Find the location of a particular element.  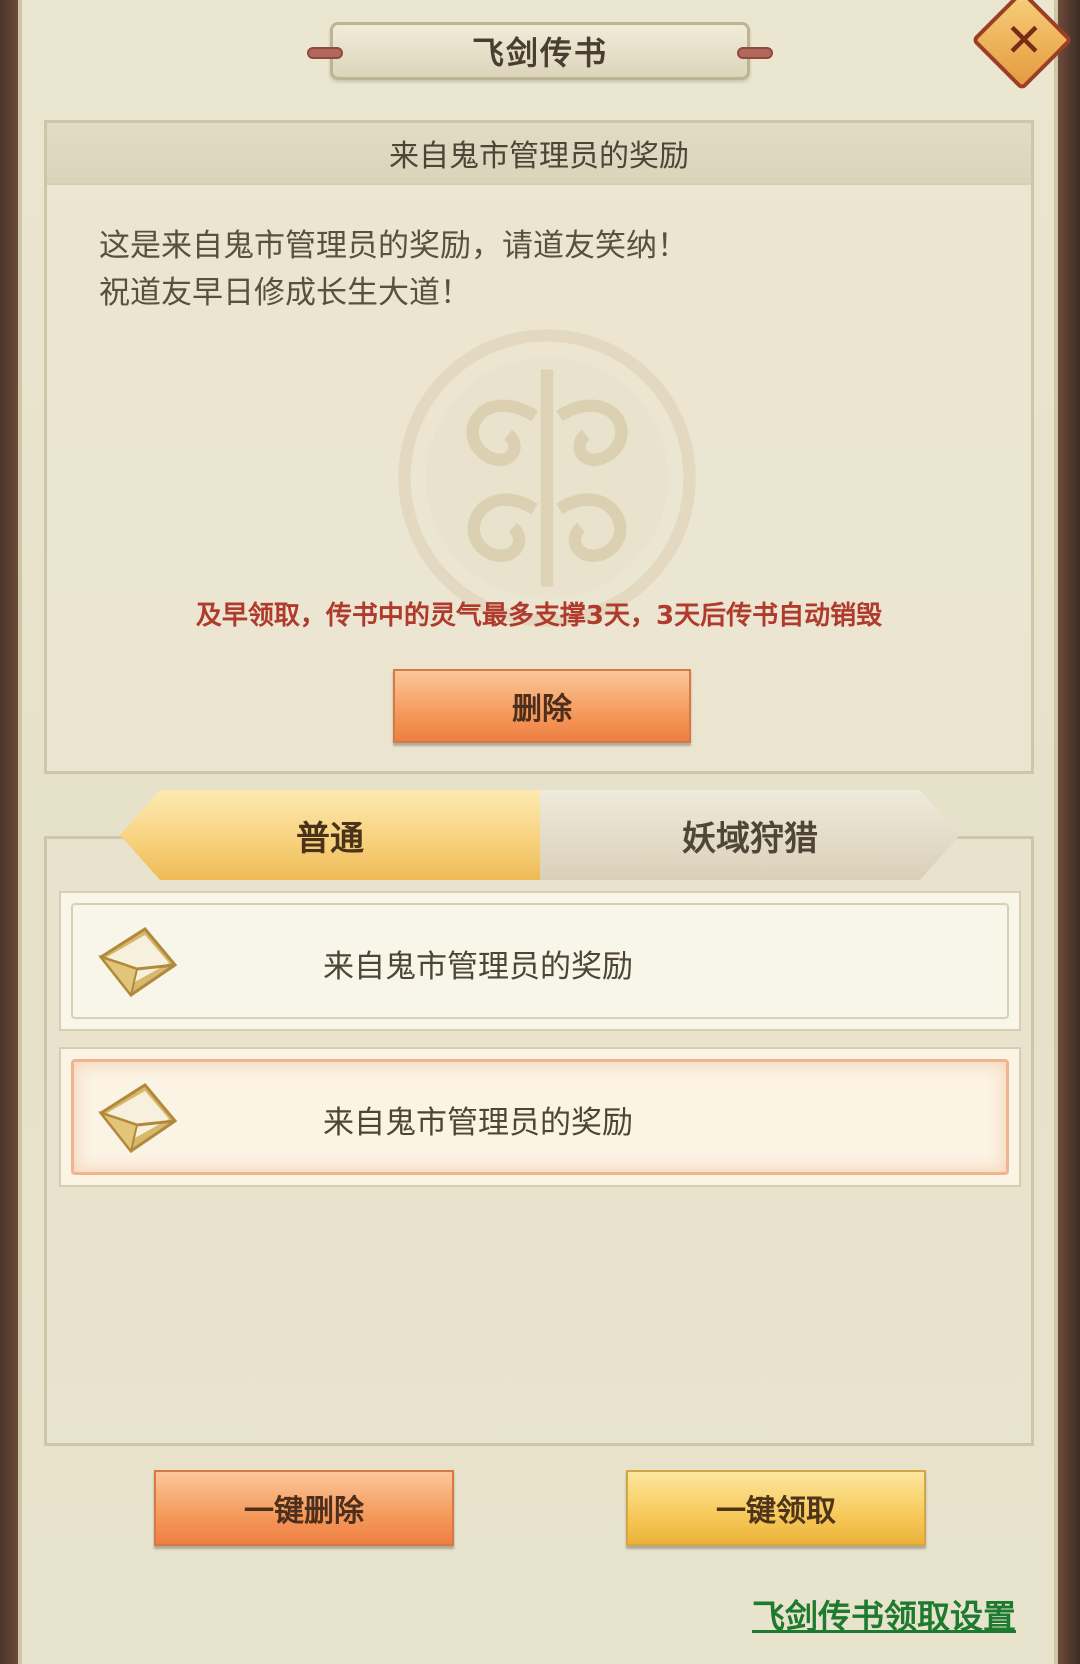

window-title: 飞剑传书 is located at coordinates (539, 53).